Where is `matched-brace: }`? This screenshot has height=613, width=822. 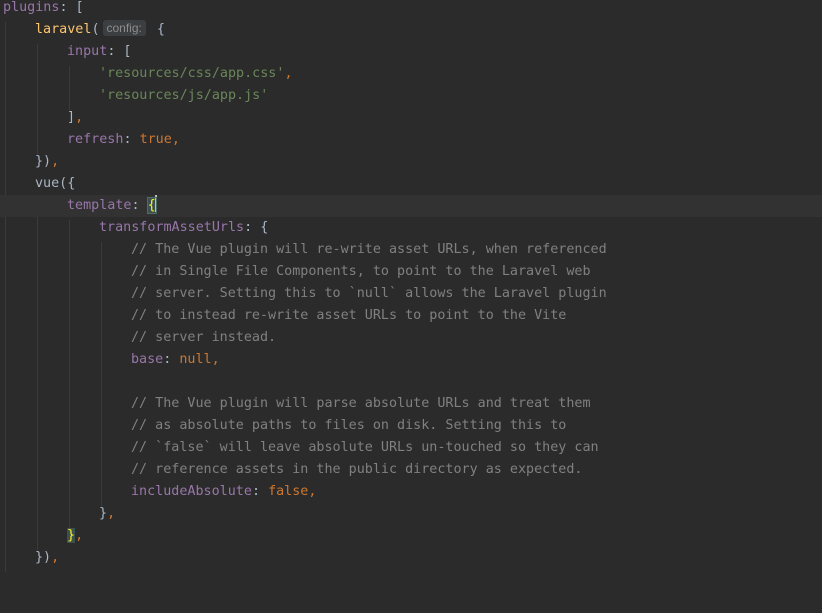 matched-brace: } is located at coordinates (71, 535).